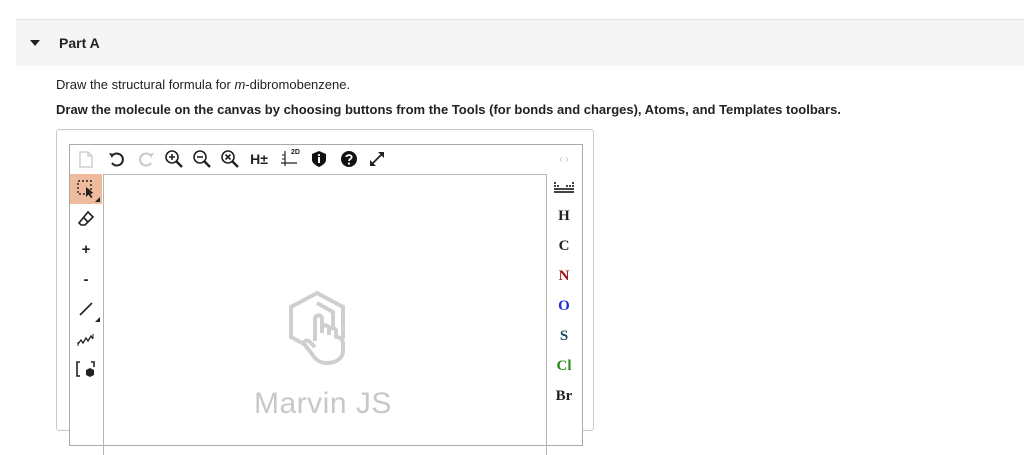 The height and width of the screenshot is (455, 1024). I want to click on help-button, so click(349, 159).